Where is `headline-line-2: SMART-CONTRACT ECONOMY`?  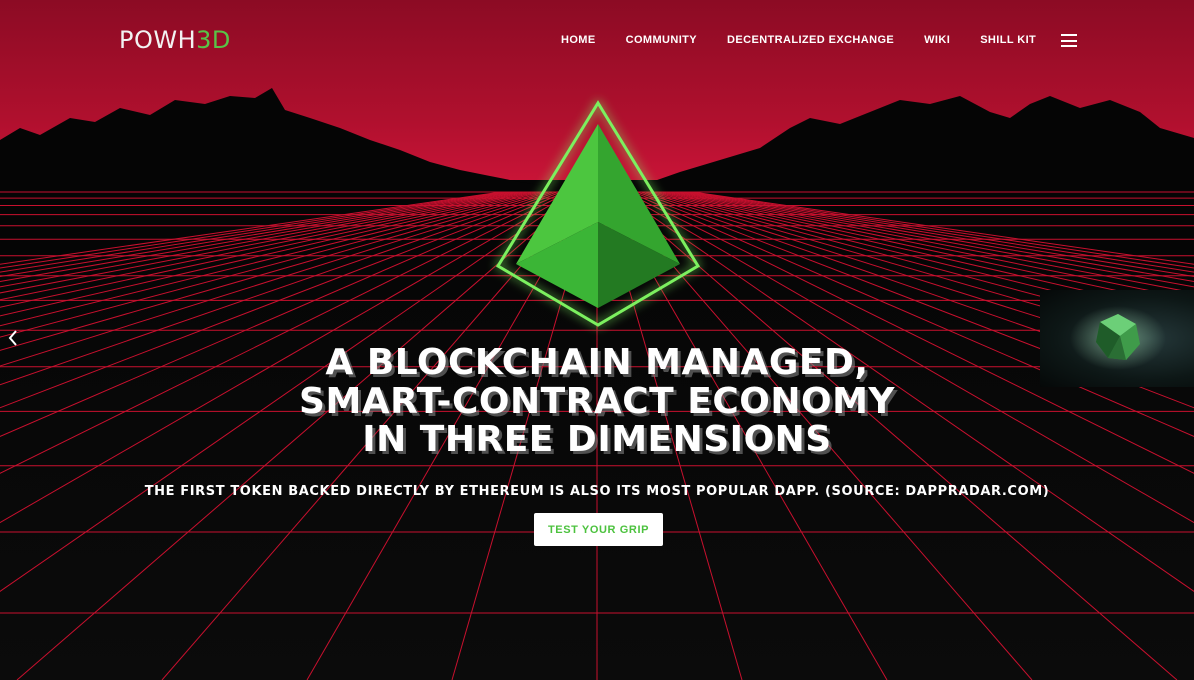 headline-line-2: SMART-CONTRACT ECONOMY is located at coordinates (597, 401).